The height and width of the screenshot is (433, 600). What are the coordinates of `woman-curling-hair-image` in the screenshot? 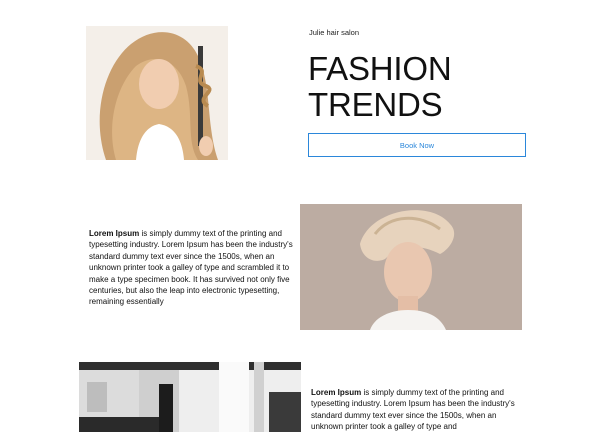 It's located at (157, 93).